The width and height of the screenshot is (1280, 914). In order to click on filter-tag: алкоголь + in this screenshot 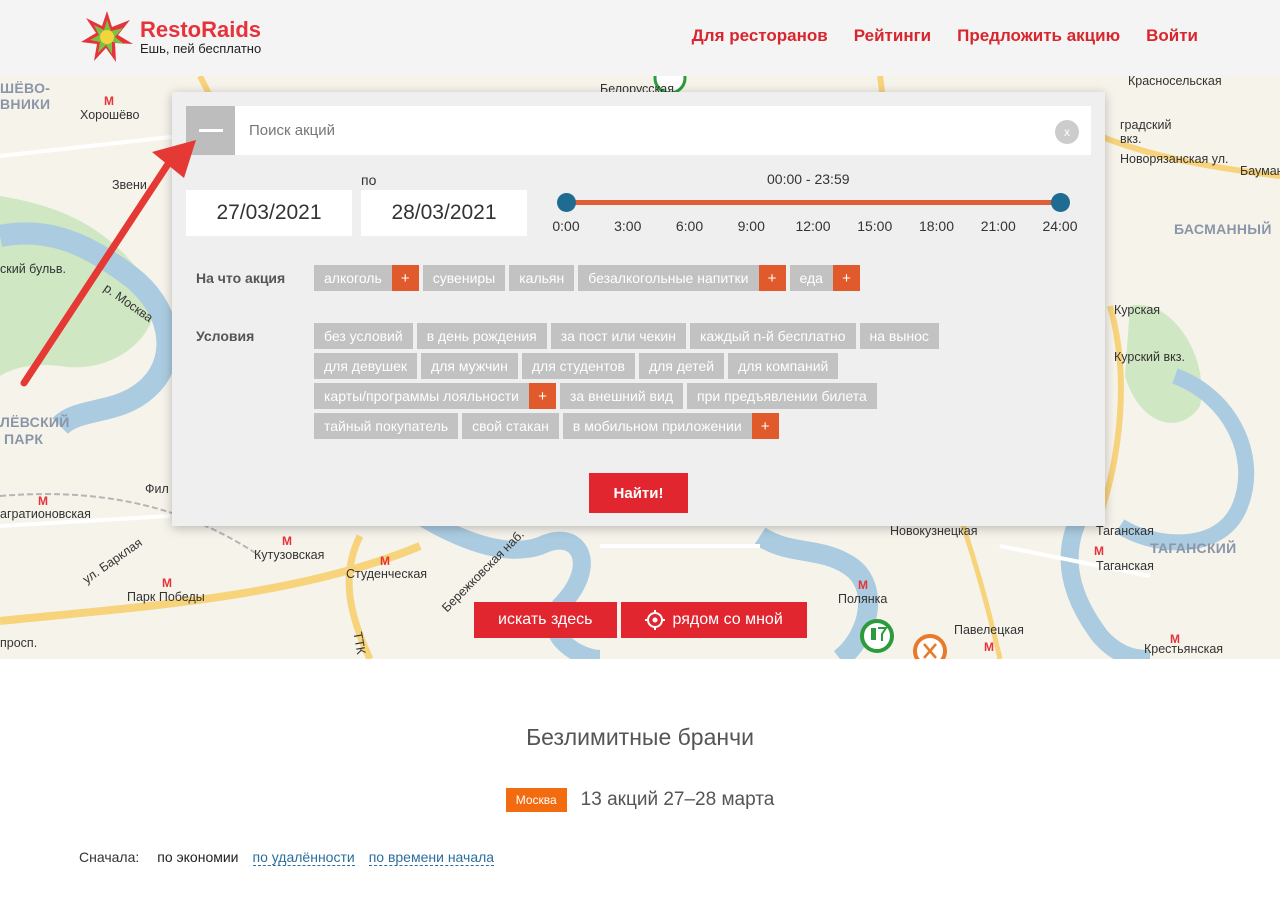, I will do `click(366, 278)`.